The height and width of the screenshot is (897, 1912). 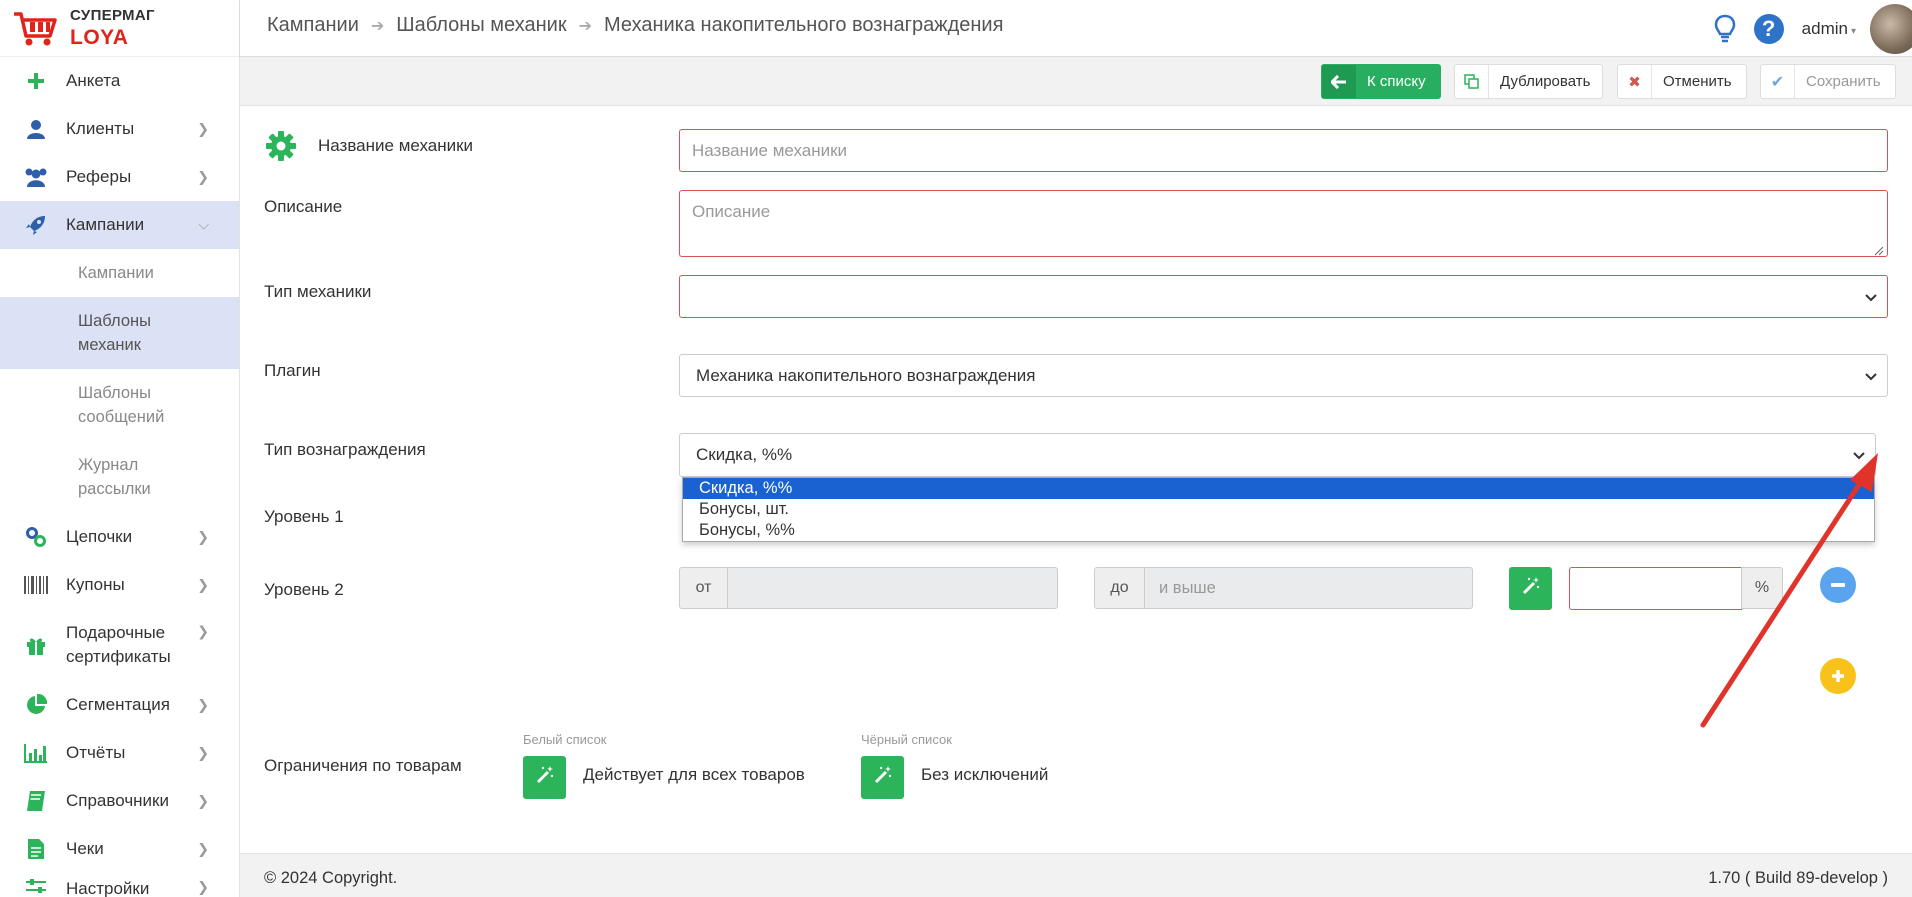 What do you see at coordinates (119, 885) in the screenshot?
I see `sidebar-item-settings: Настройки ❯` at bounding box center [119, 885].